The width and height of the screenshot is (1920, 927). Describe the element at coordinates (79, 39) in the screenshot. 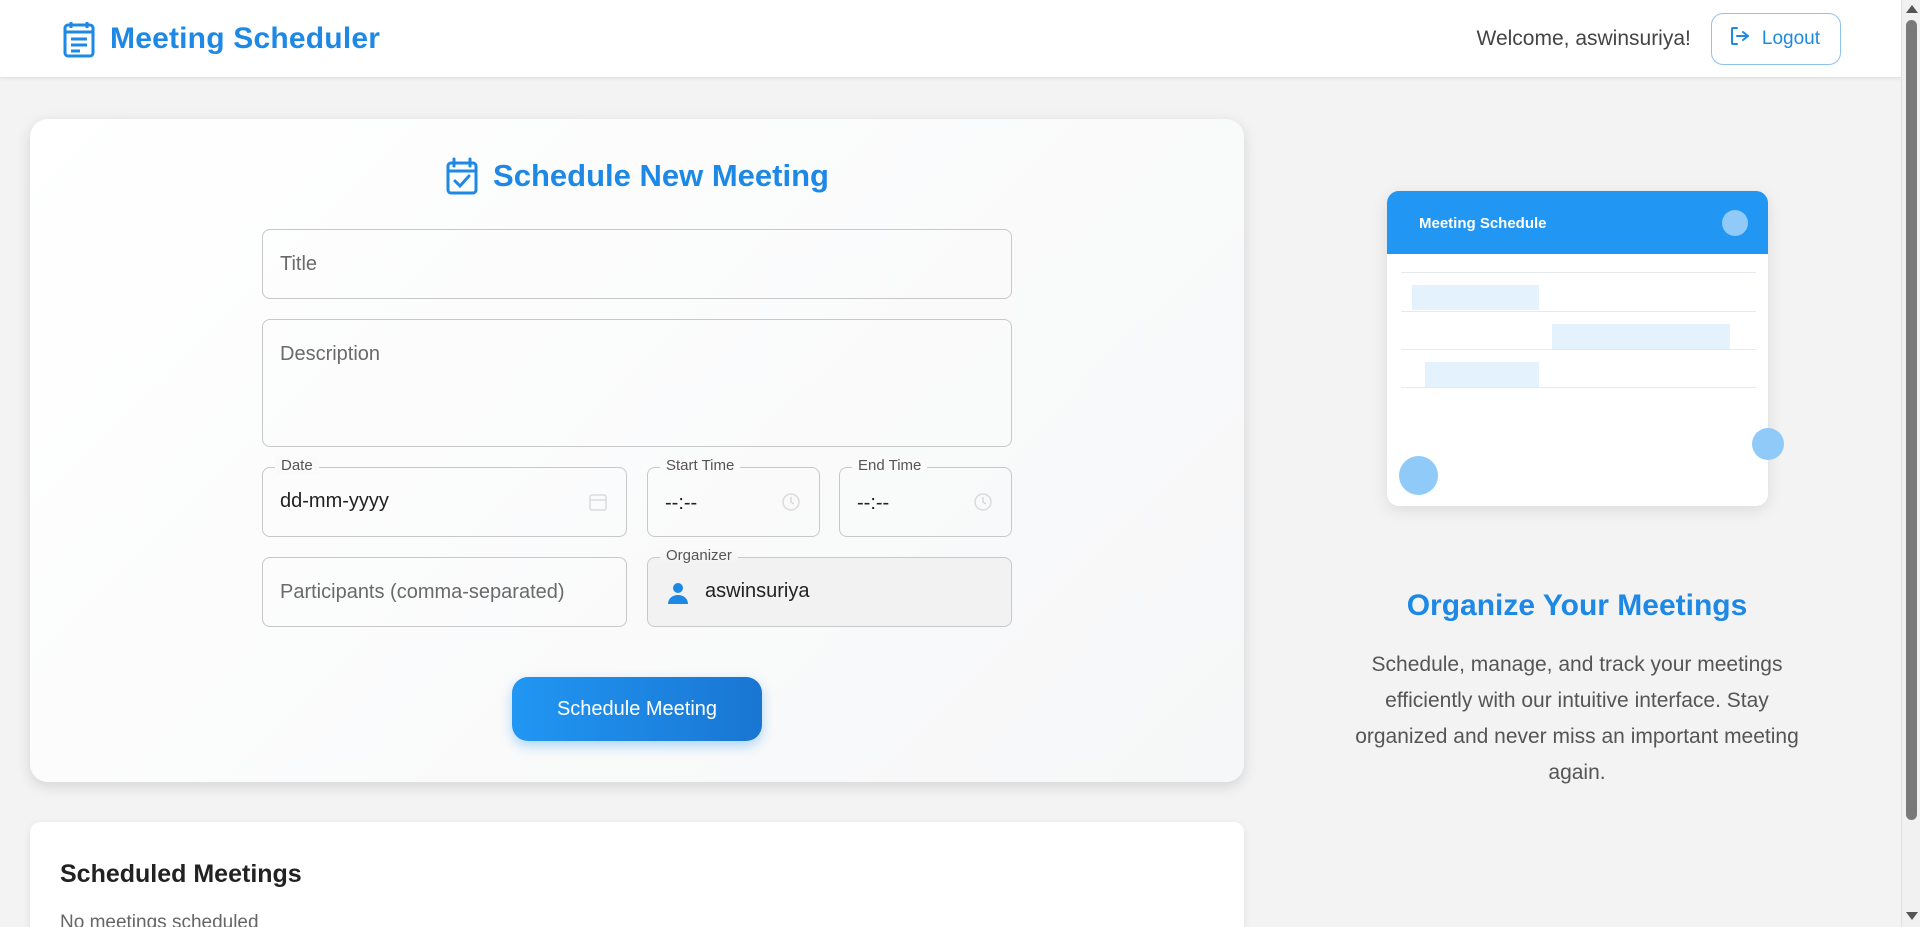

I see `list-document-icon` at that location.